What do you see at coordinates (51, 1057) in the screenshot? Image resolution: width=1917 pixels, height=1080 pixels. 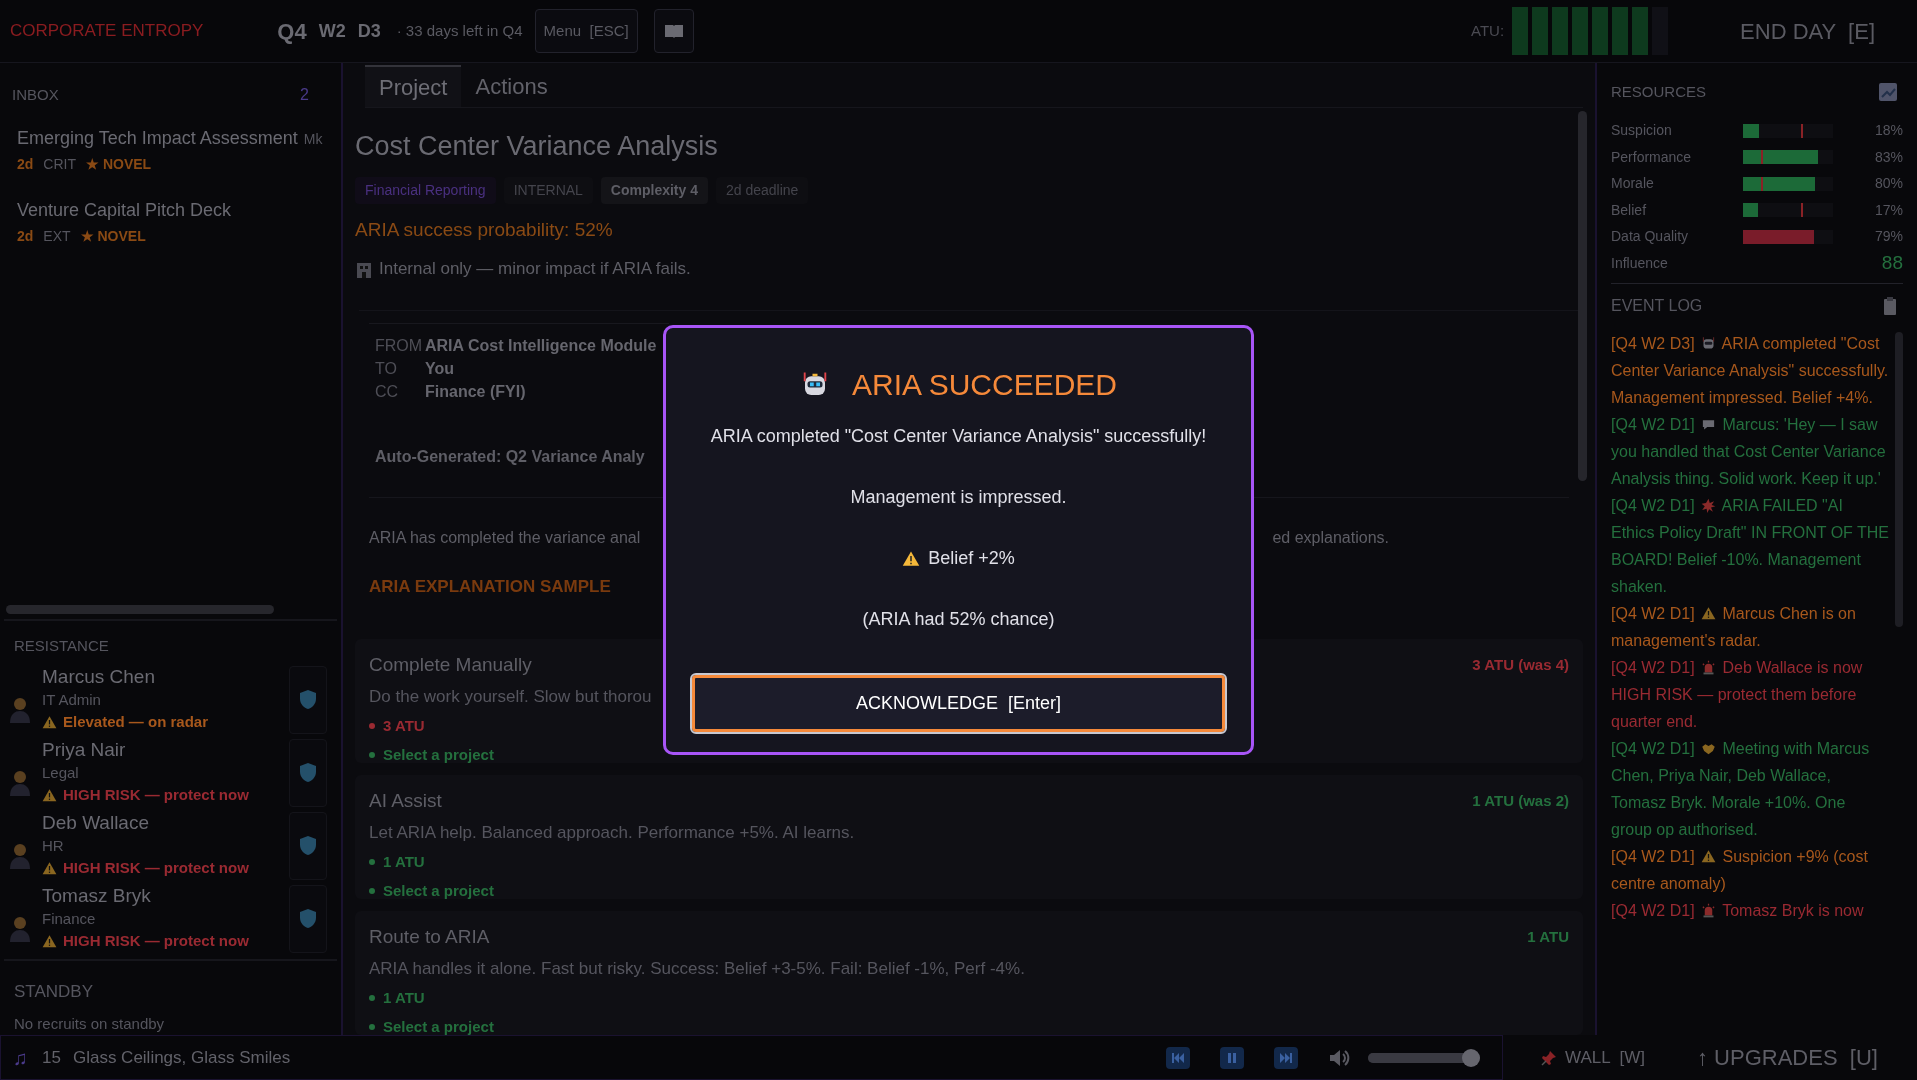 I see `track-number: 15` at bounding box center [51, 1057].